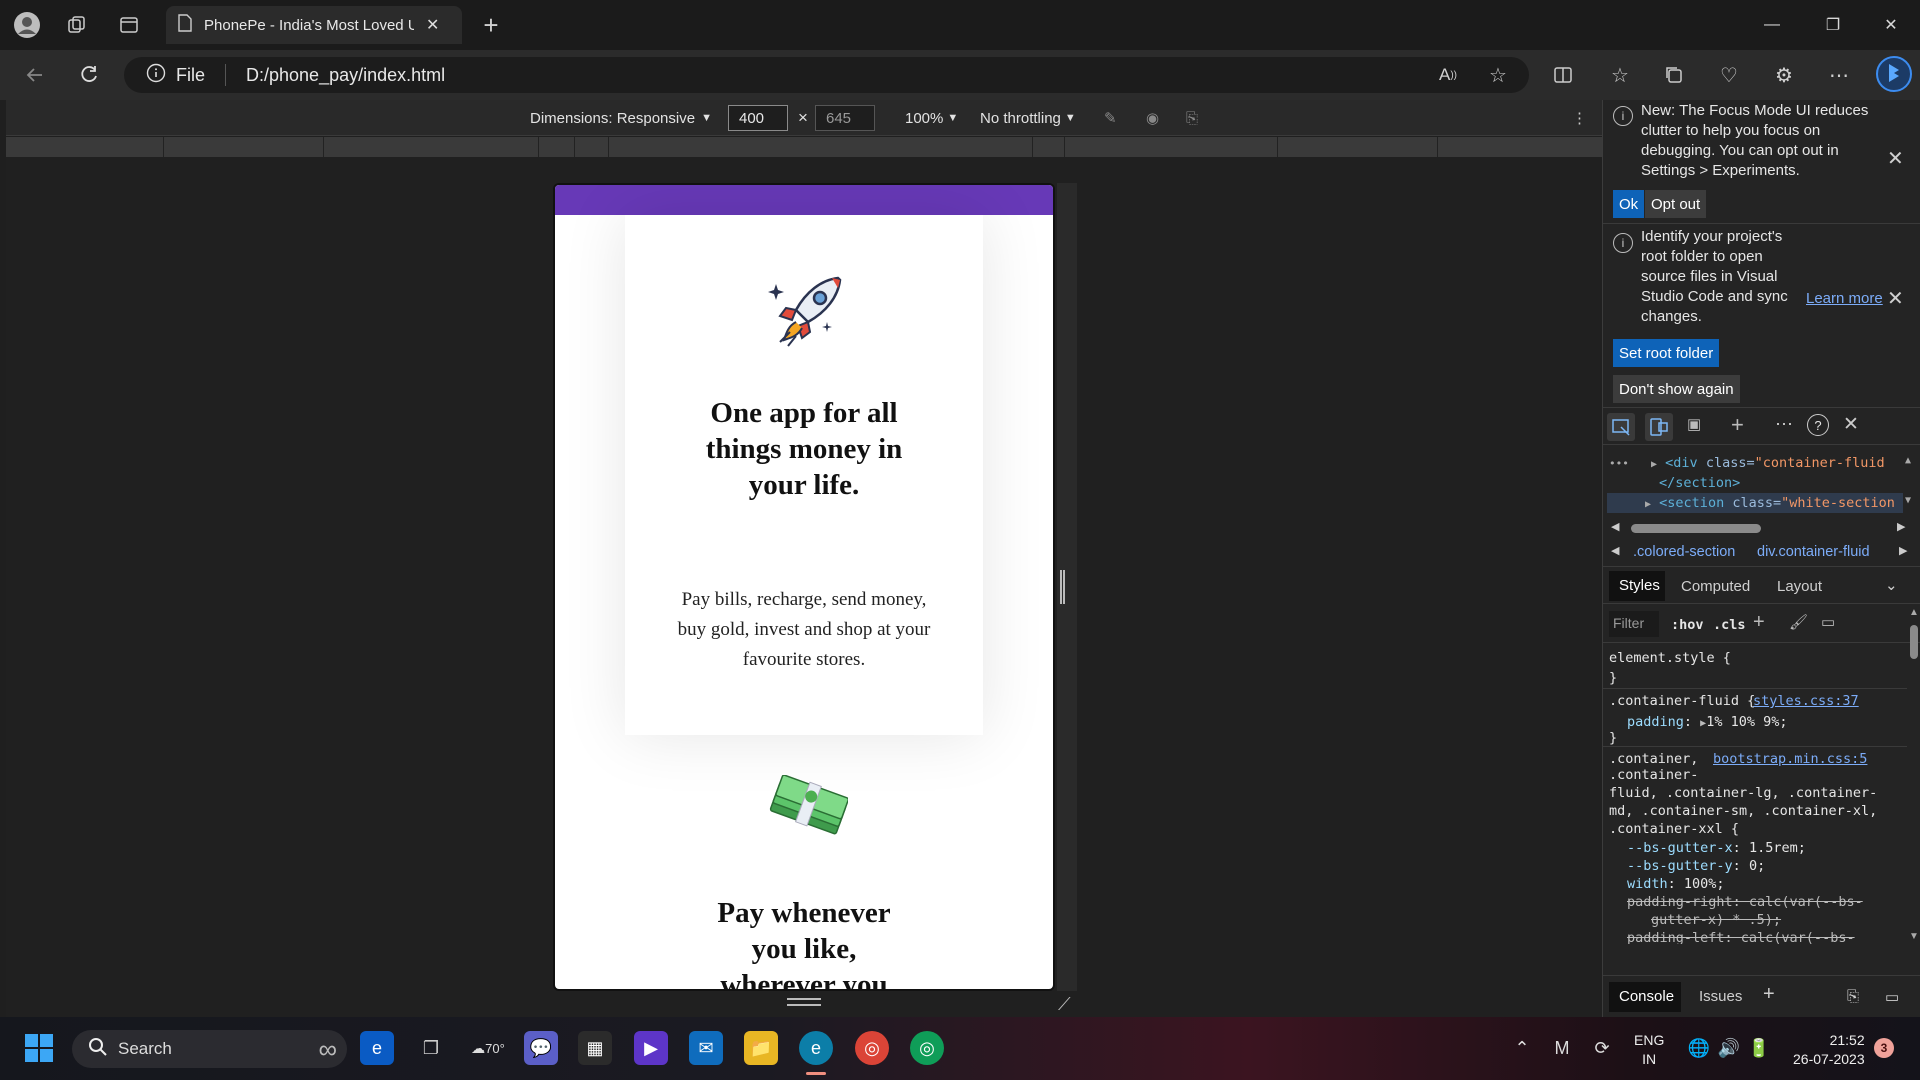 The height and width of the screenshot is (1080, 1920). I want to click on language-indicator: ENG IN, so click(1649, 1050).